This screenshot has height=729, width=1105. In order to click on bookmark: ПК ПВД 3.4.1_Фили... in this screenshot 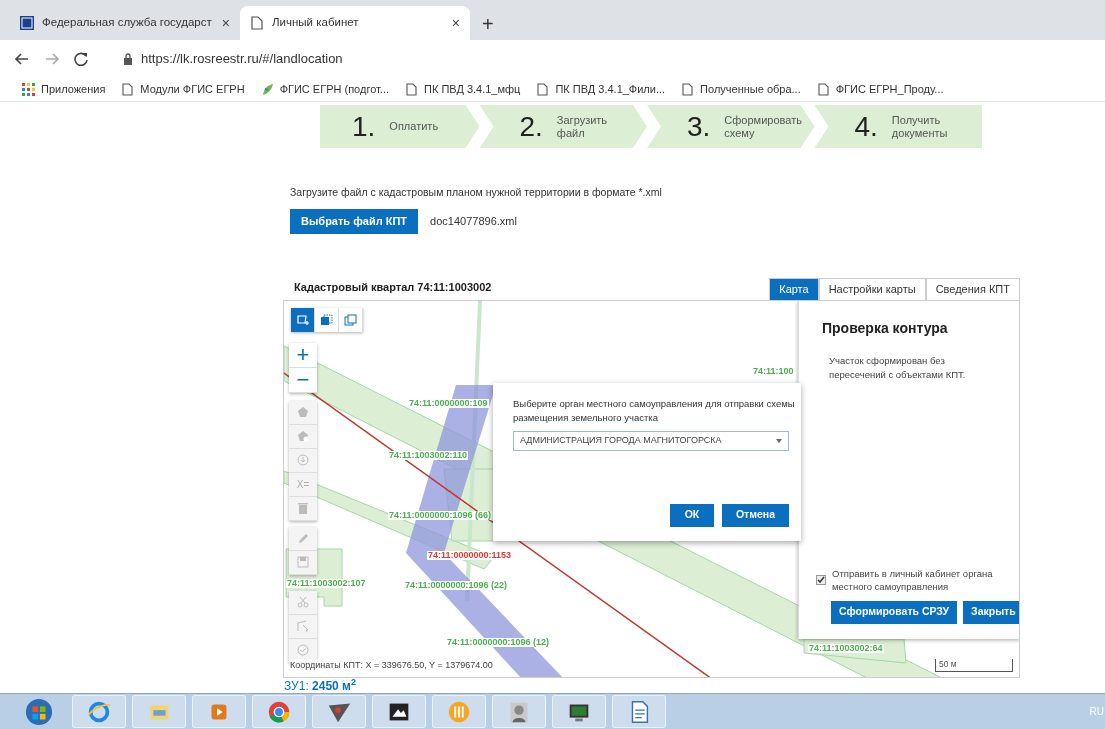, I will do `click(601, 89)`.